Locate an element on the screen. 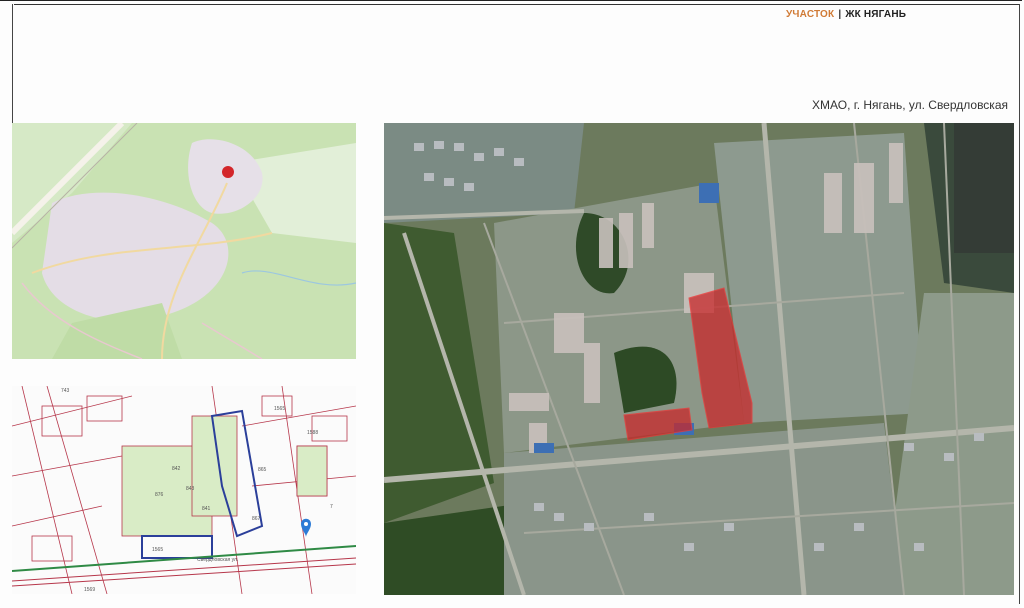 This screenshot has height=608, width=1024. parcel-label-12: 7 is located at coordinates (331, 507).